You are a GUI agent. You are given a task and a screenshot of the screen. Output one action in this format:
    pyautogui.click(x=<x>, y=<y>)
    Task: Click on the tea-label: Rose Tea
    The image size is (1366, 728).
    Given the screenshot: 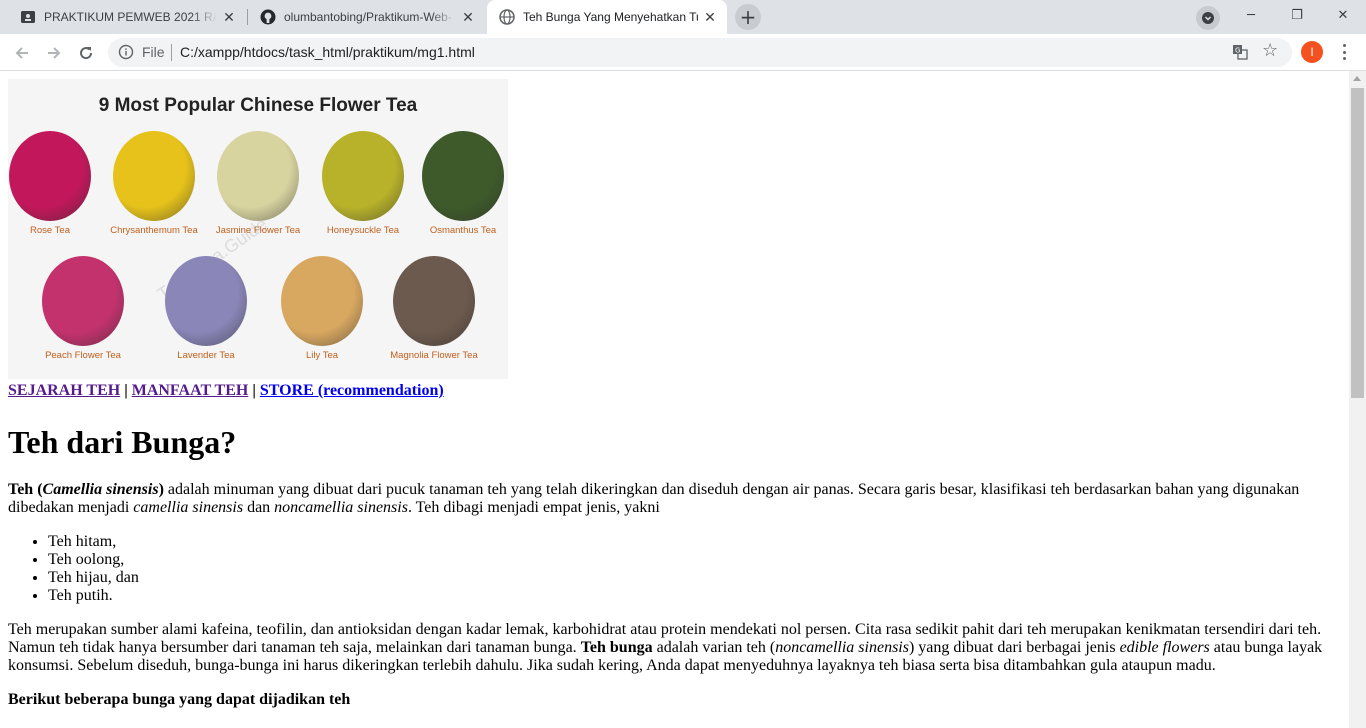 What is the action you would take?
    pyautogui.click(x=50, y=230)
    